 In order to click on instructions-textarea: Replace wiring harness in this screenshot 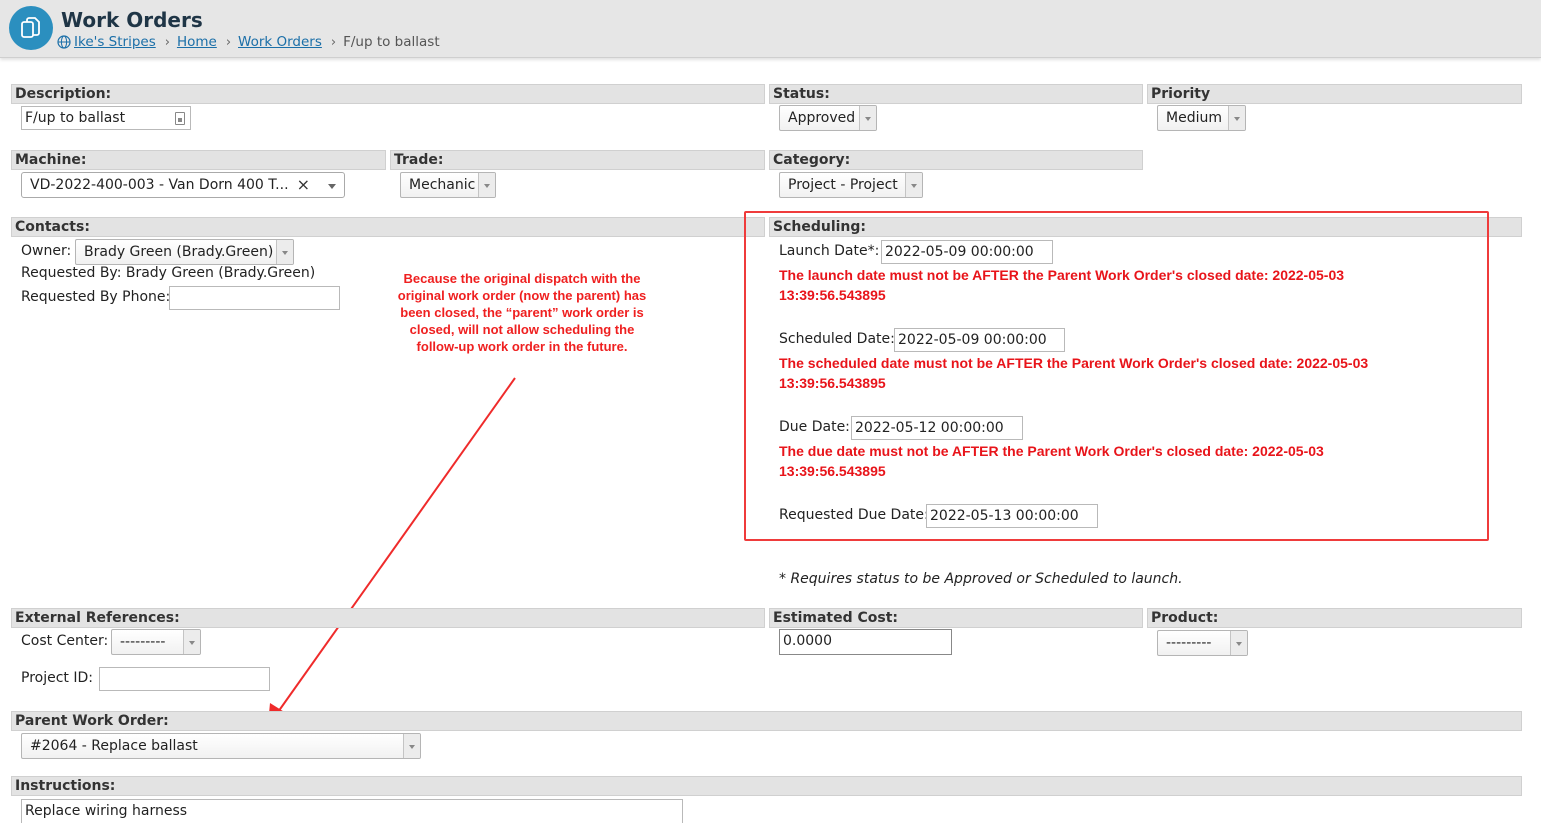, I will do `click(352, 811)`.